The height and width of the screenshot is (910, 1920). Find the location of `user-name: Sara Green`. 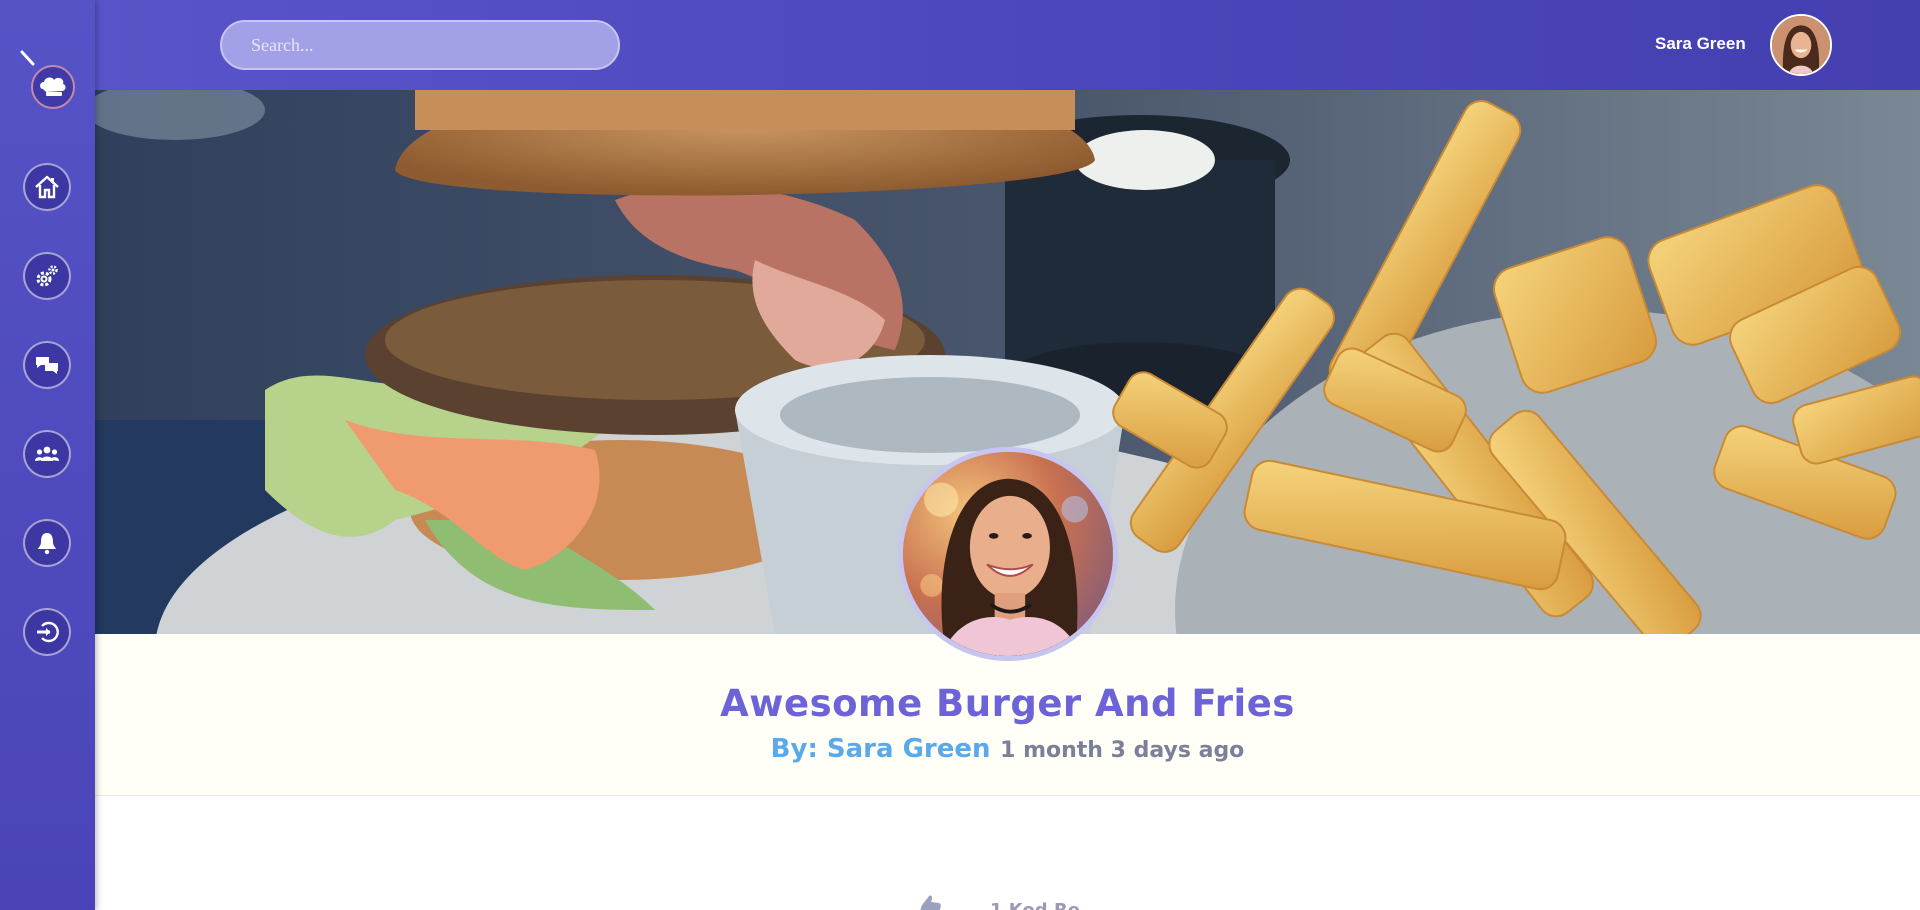

user-name: Sara Green is located at coordinates (1700, 44).